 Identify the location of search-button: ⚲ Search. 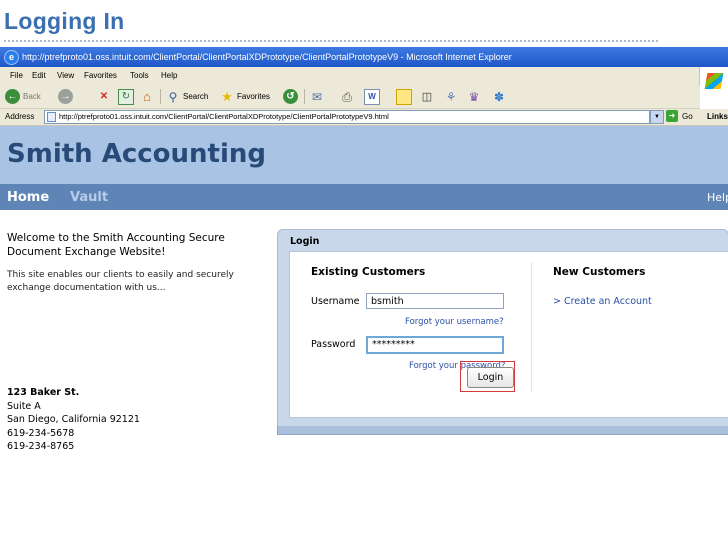
(187, 96).